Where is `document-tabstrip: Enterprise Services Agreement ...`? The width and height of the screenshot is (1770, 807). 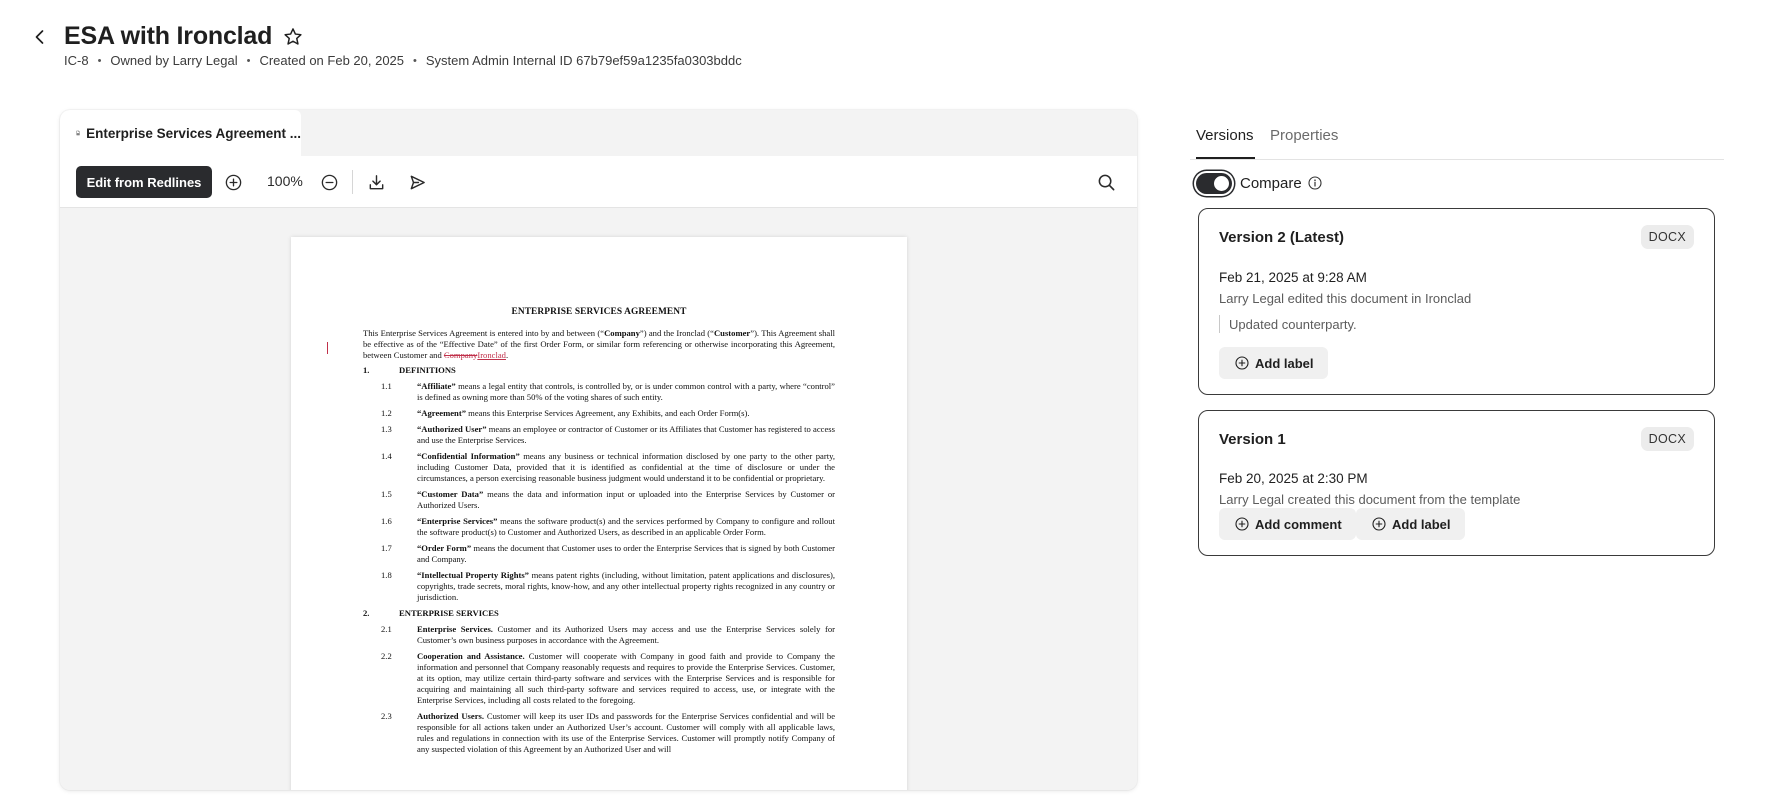
document-tabstrip: Enterprise Services Agreement ... is located at coordinates (598, 133).